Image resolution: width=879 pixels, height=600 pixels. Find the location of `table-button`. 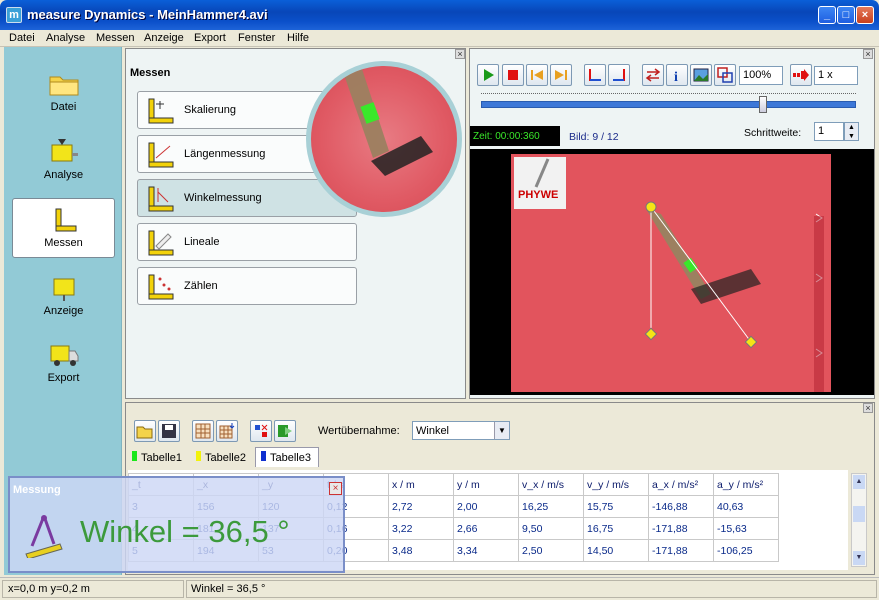

table-button is located at coordinates (203, 431).